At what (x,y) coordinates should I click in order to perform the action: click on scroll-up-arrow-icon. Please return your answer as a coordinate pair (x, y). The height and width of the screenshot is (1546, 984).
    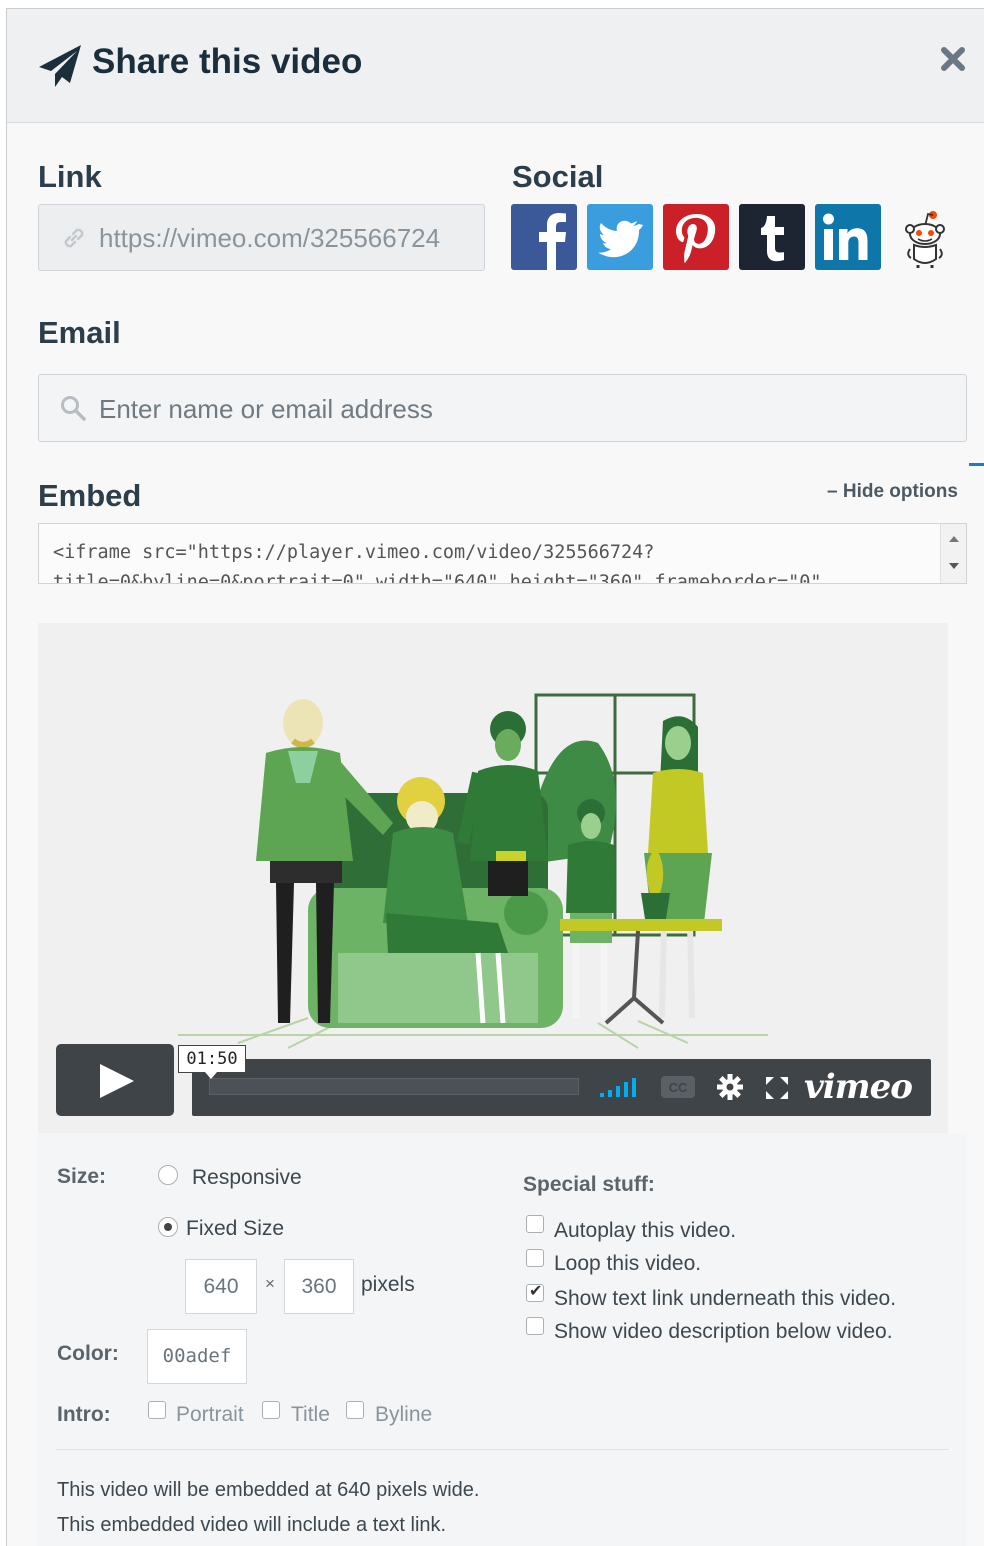
    Looking at the image, I should click on (954, 539).